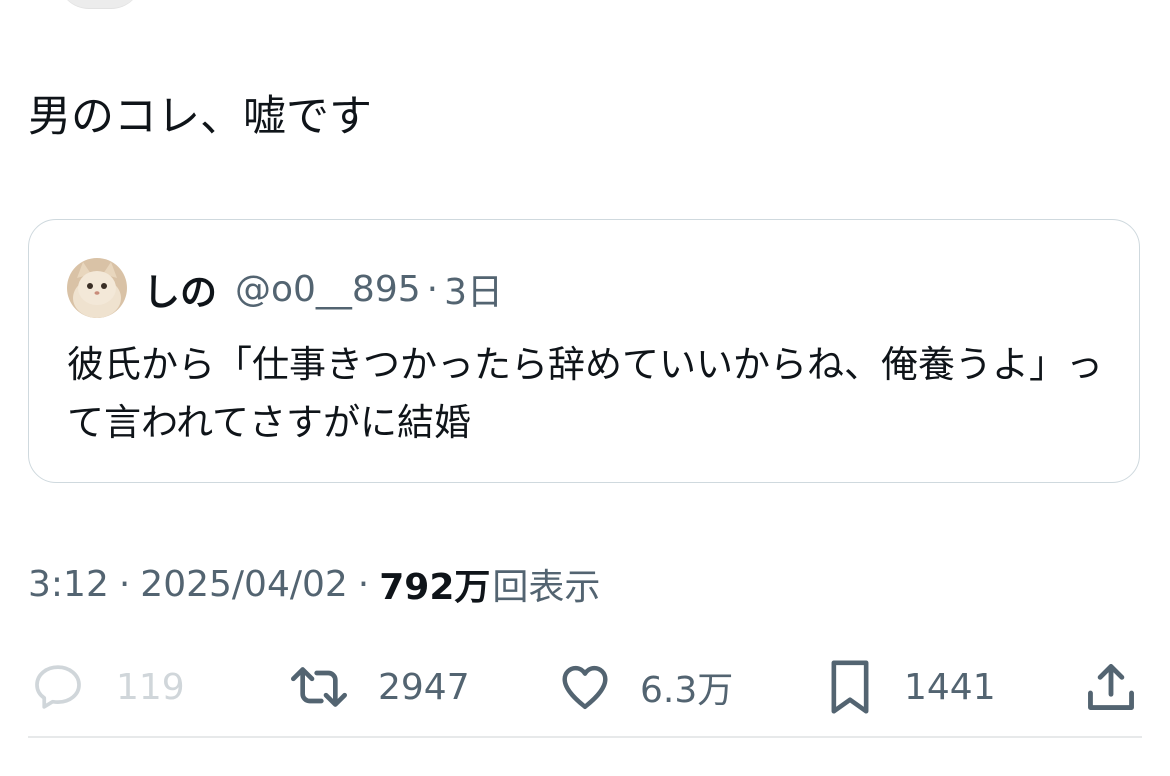 The image size is (1170, 776). I want to click on tweet-time: 3:12, so click(68, 584).